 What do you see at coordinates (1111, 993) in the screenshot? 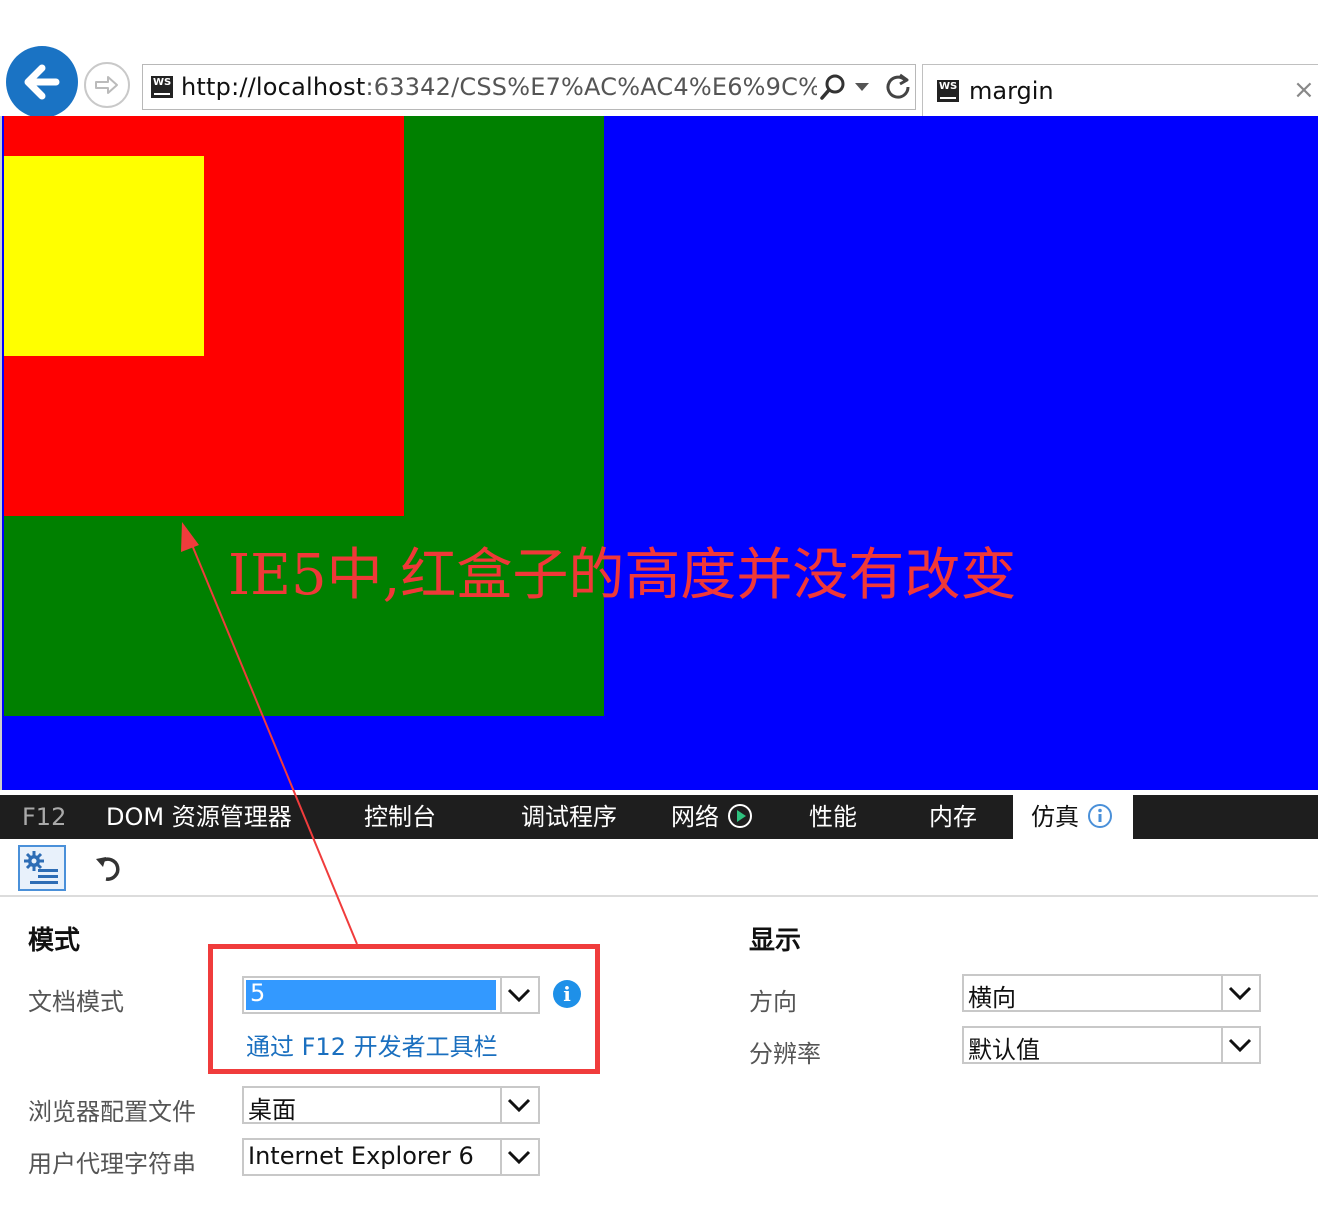
I see `orientation-select: 横向` at bounding box center [1111, 993].